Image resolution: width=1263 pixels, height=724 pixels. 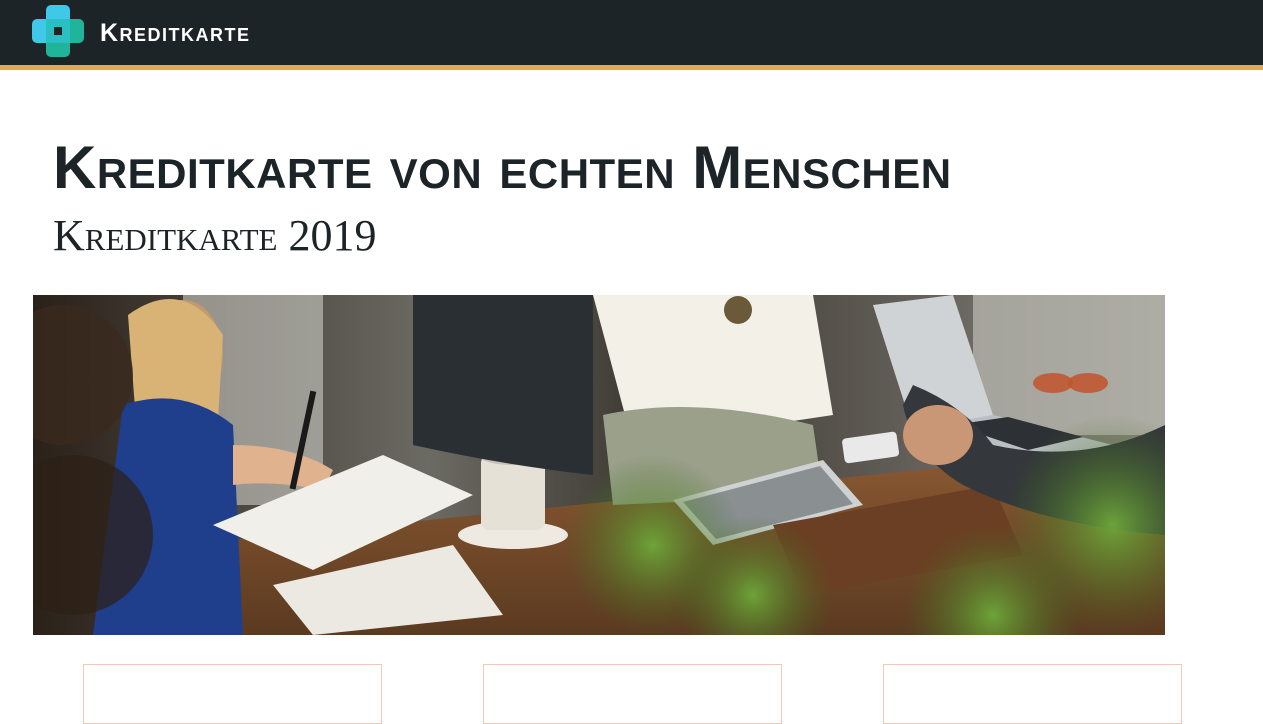 I want to click on page-subtitle: Kreditkarte 2019, so click(x=215, y=235).